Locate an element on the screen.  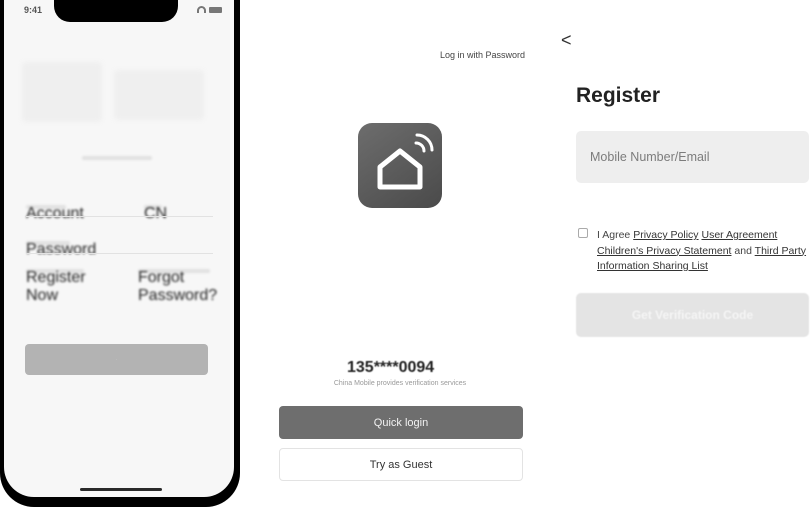
back-chevron-icon: < is located at coordinates (566, 40).